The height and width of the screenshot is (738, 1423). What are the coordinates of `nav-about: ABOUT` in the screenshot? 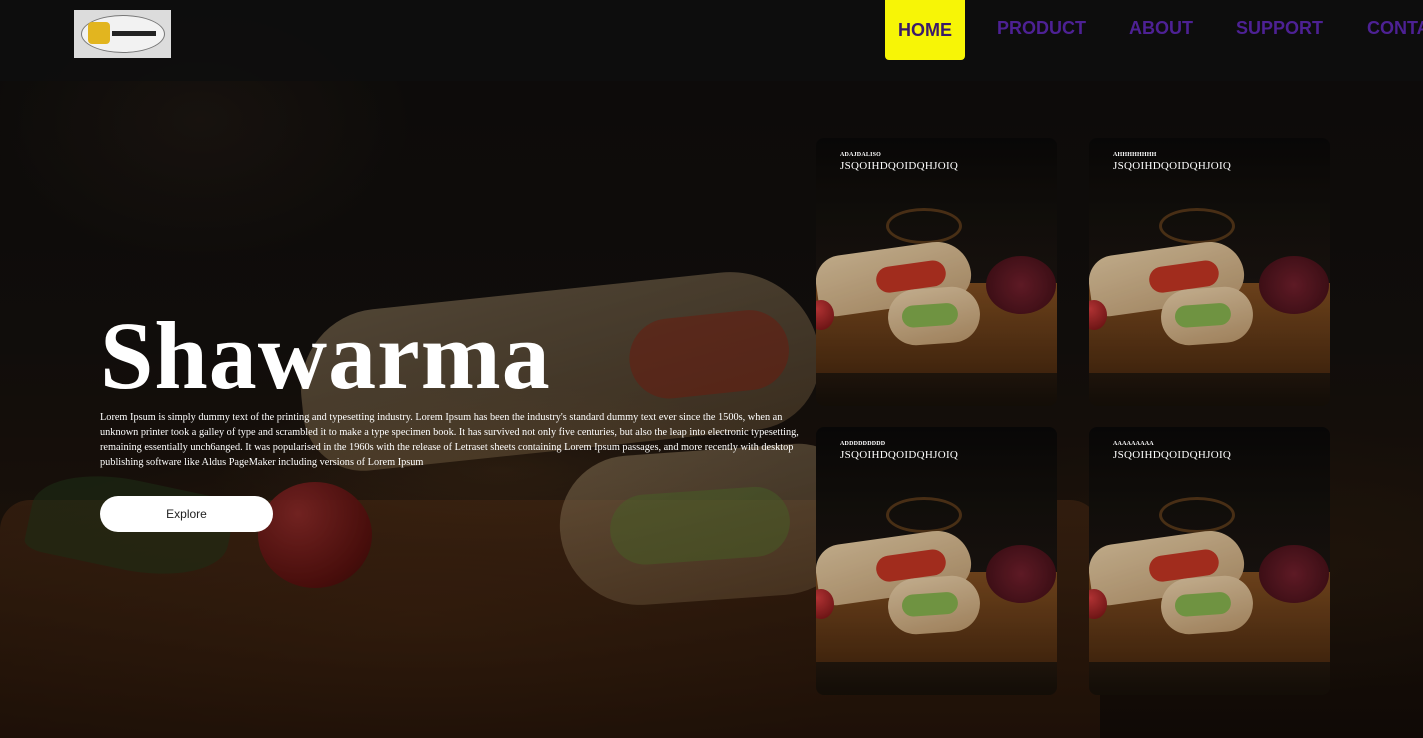 It's located at (1161, 28).